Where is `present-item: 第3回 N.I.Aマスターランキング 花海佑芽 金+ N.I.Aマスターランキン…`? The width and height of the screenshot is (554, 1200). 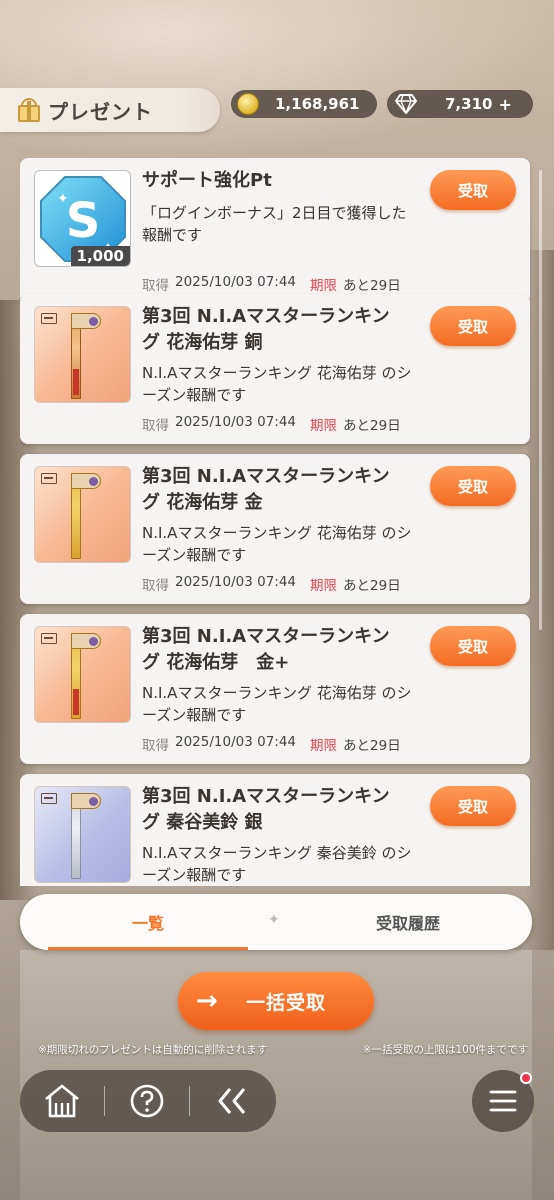
present-item: 第3回 N.I.Aマスターランキング 花海佑芽 金+ N.I.Aマスターランキン… is located at coordinates (275, 689).